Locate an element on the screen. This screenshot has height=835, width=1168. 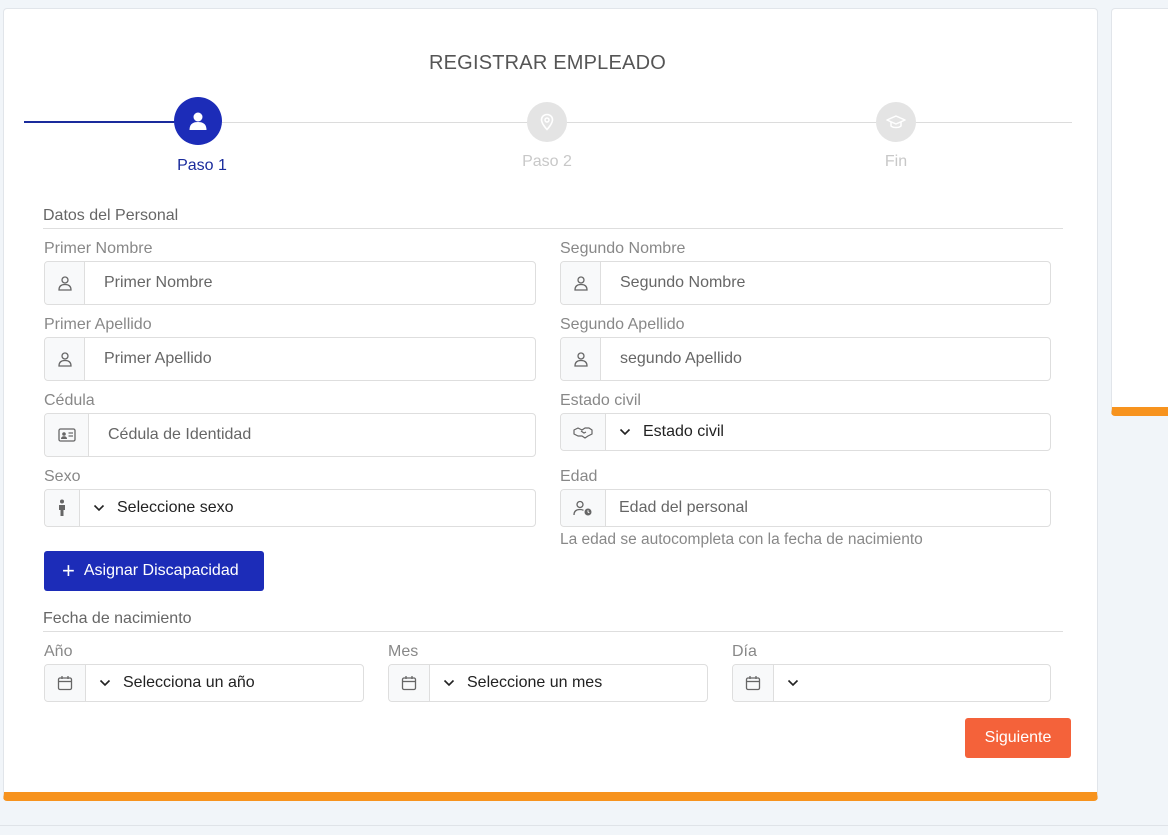
graduation-cap-icon is located at coordinates (896, 122).